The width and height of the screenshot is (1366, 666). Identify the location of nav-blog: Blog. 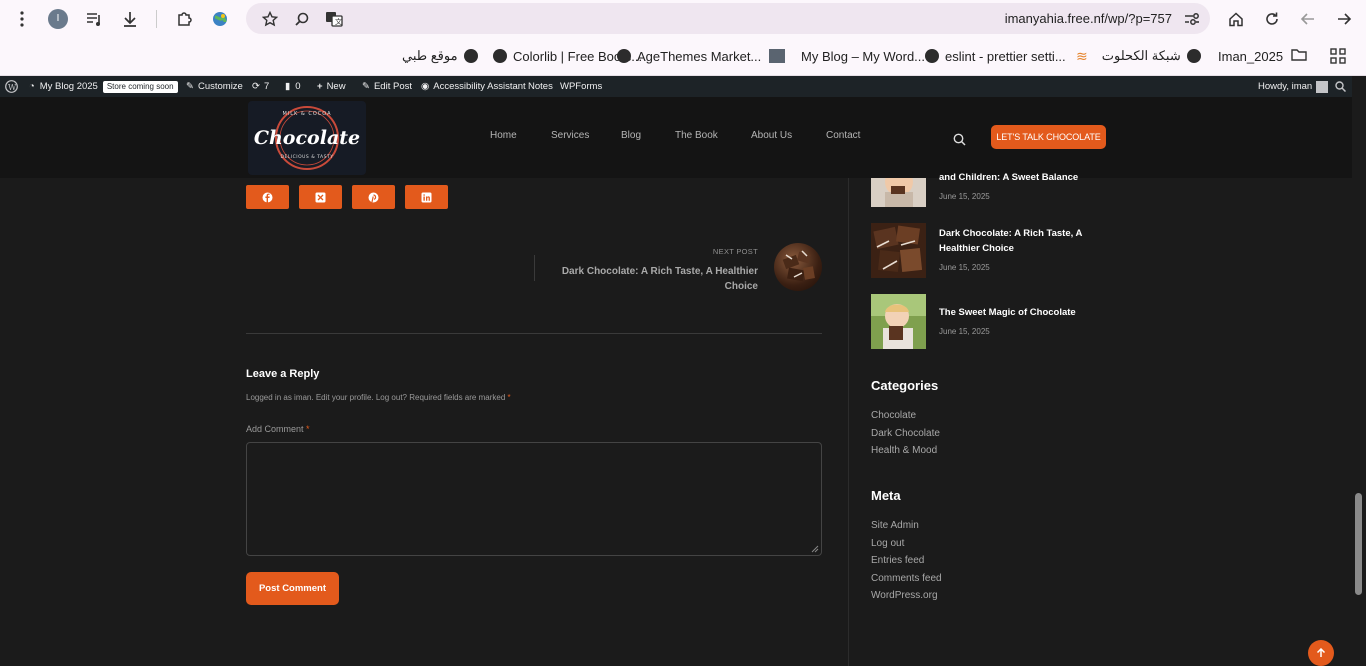
(631, 135).